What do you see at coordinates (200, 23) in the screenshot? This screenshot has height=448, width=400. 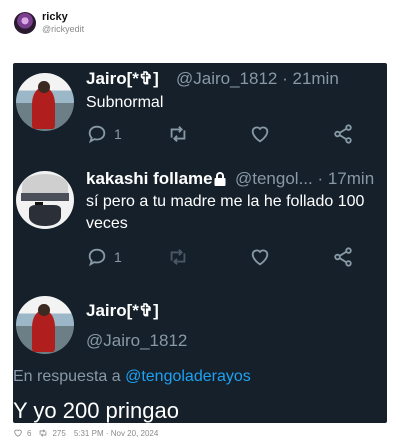 I see `post-header: ricky @rickyedit` at bounding box center [200, 23].